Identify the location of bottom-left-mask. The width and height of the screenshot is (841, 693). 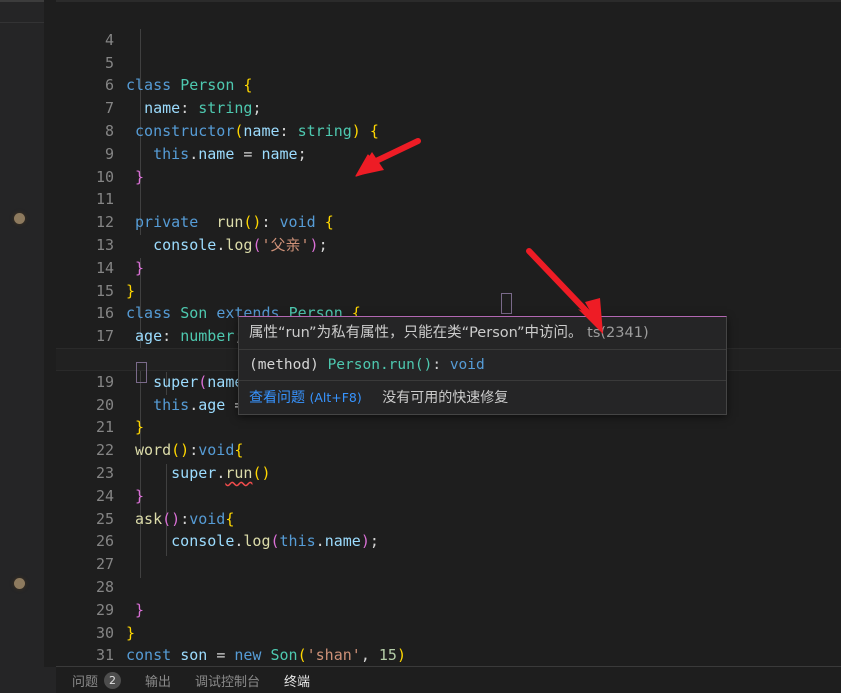
(28, 680).